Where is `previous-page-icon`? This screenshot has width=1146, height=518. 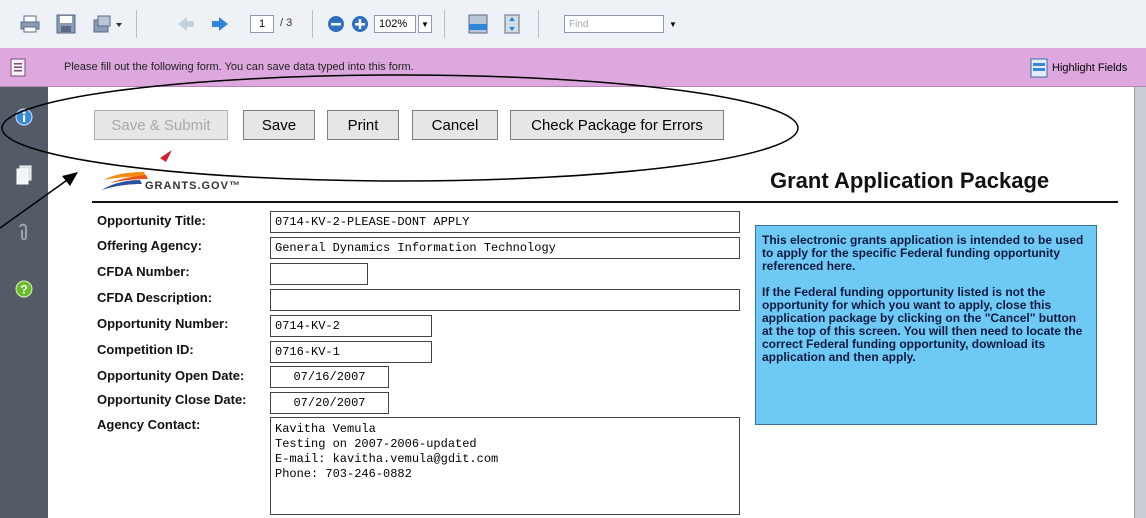
previous-page-icon is located at coordinates (186, 24).